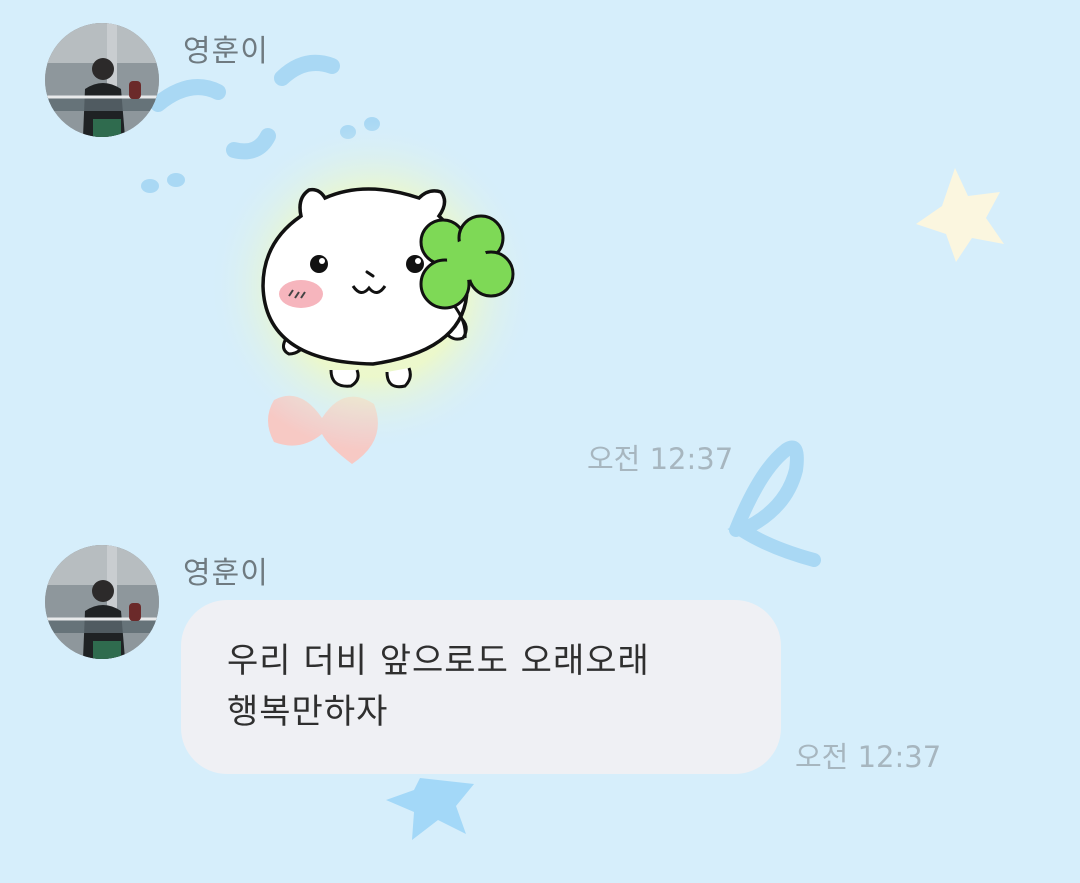 Image resolution: width=1080 pixels, height=883 pixels. Describe the element at coordinates (438, 661) in the screenshot. I see `message-text-line: 우리 더비 앞으로도 오래오래` at that location.